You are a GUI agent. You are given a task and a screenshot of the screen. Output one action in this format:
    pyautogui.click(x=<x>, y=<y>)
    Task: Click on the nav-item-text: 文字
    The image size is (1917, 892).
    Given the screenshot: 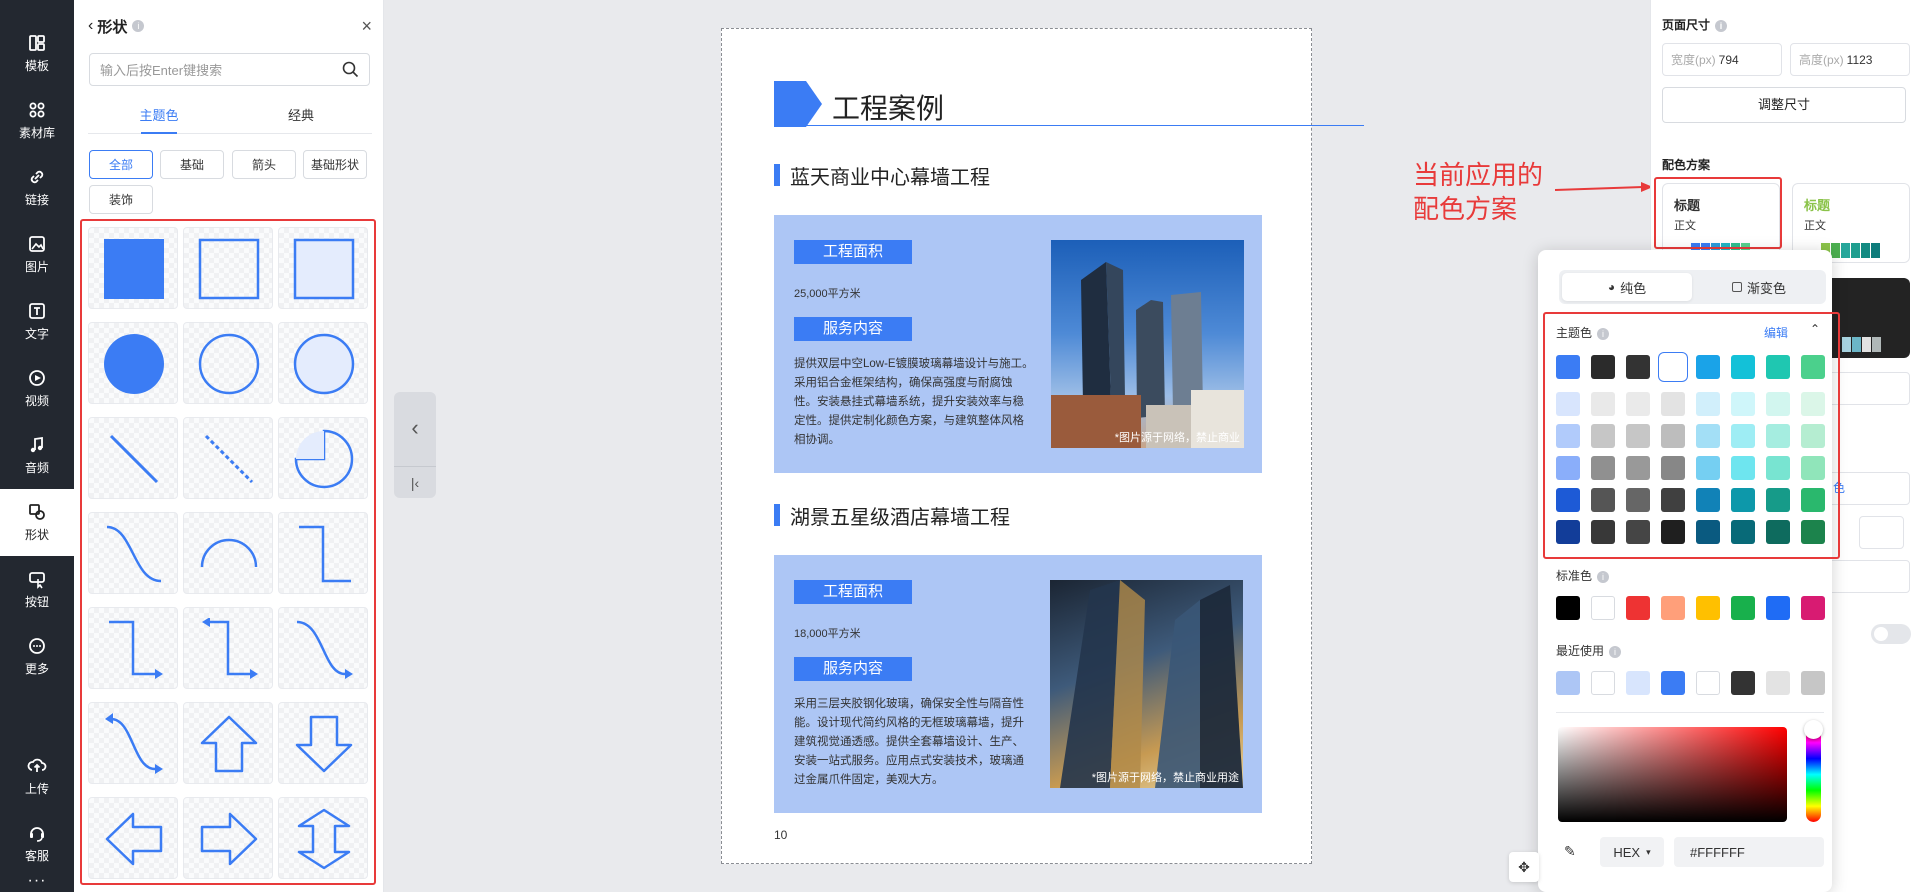 What is the action you would take?
    pyautogui.click(x=37, y=321)
    